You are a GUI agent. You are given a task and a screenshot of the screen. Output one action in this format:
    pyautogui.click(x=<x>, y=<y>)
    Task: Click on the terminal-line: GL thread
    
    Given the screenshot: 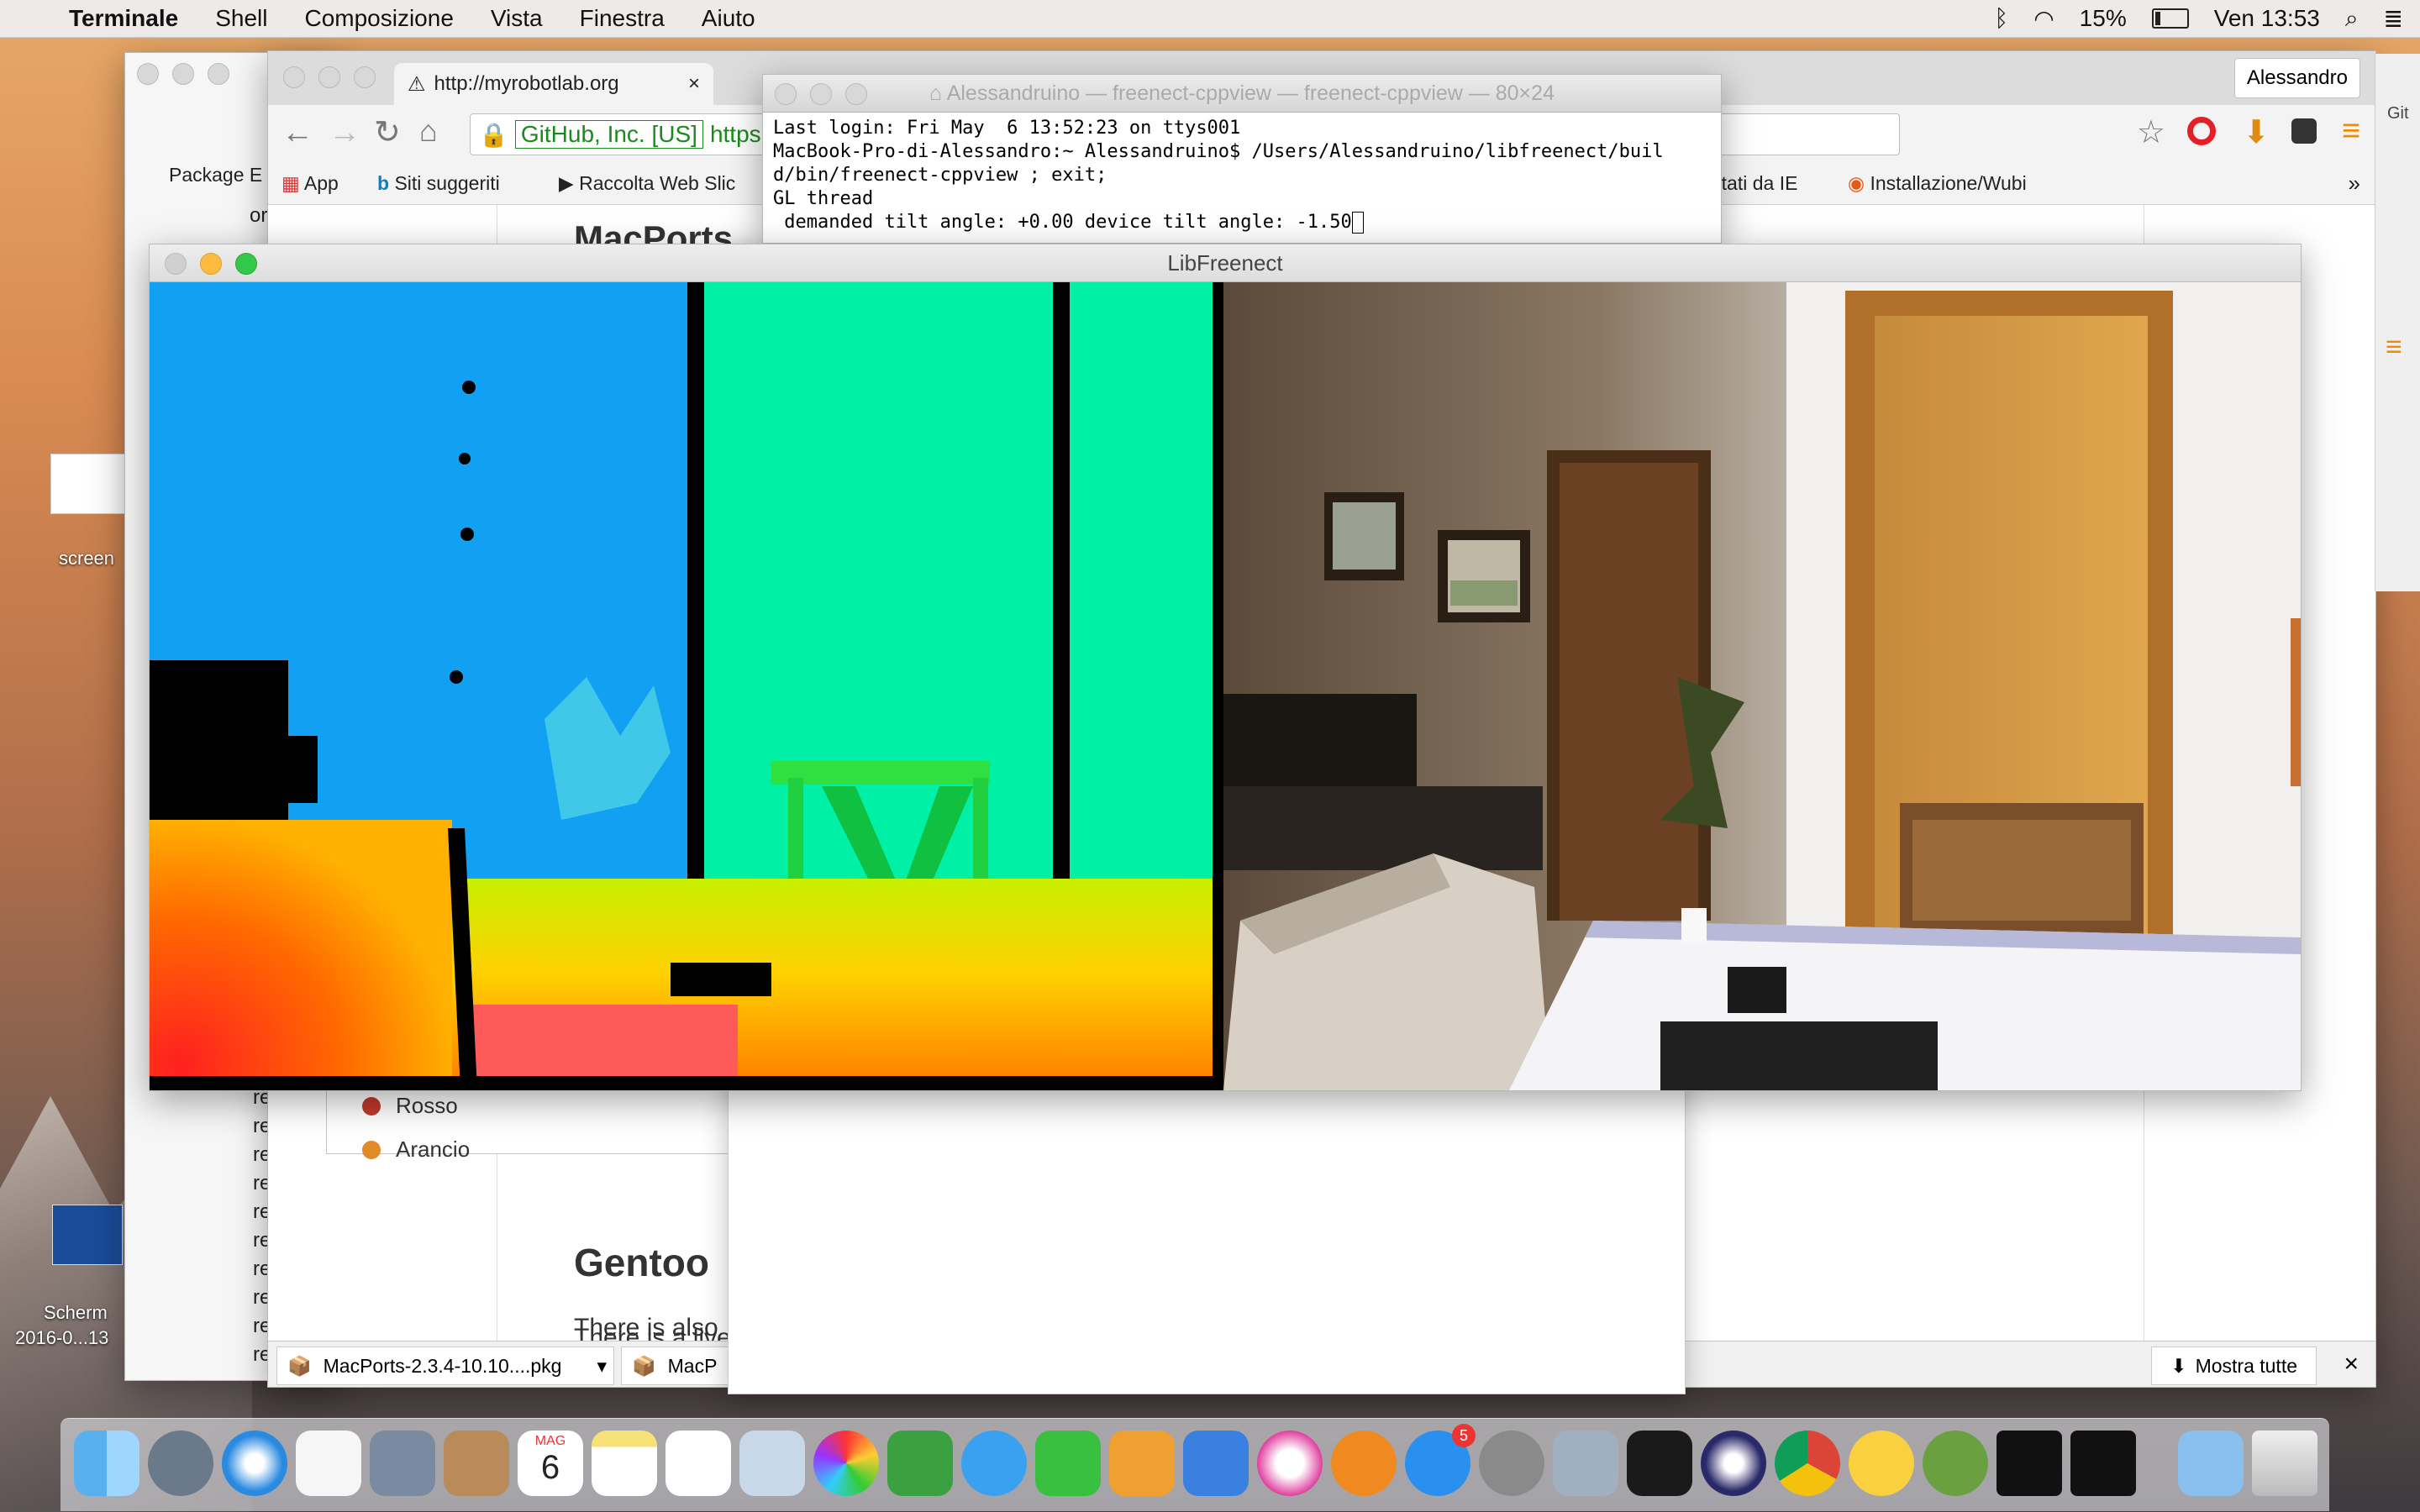 What is the action you would take?
    pyautogui.click(x=824, y=198)
    